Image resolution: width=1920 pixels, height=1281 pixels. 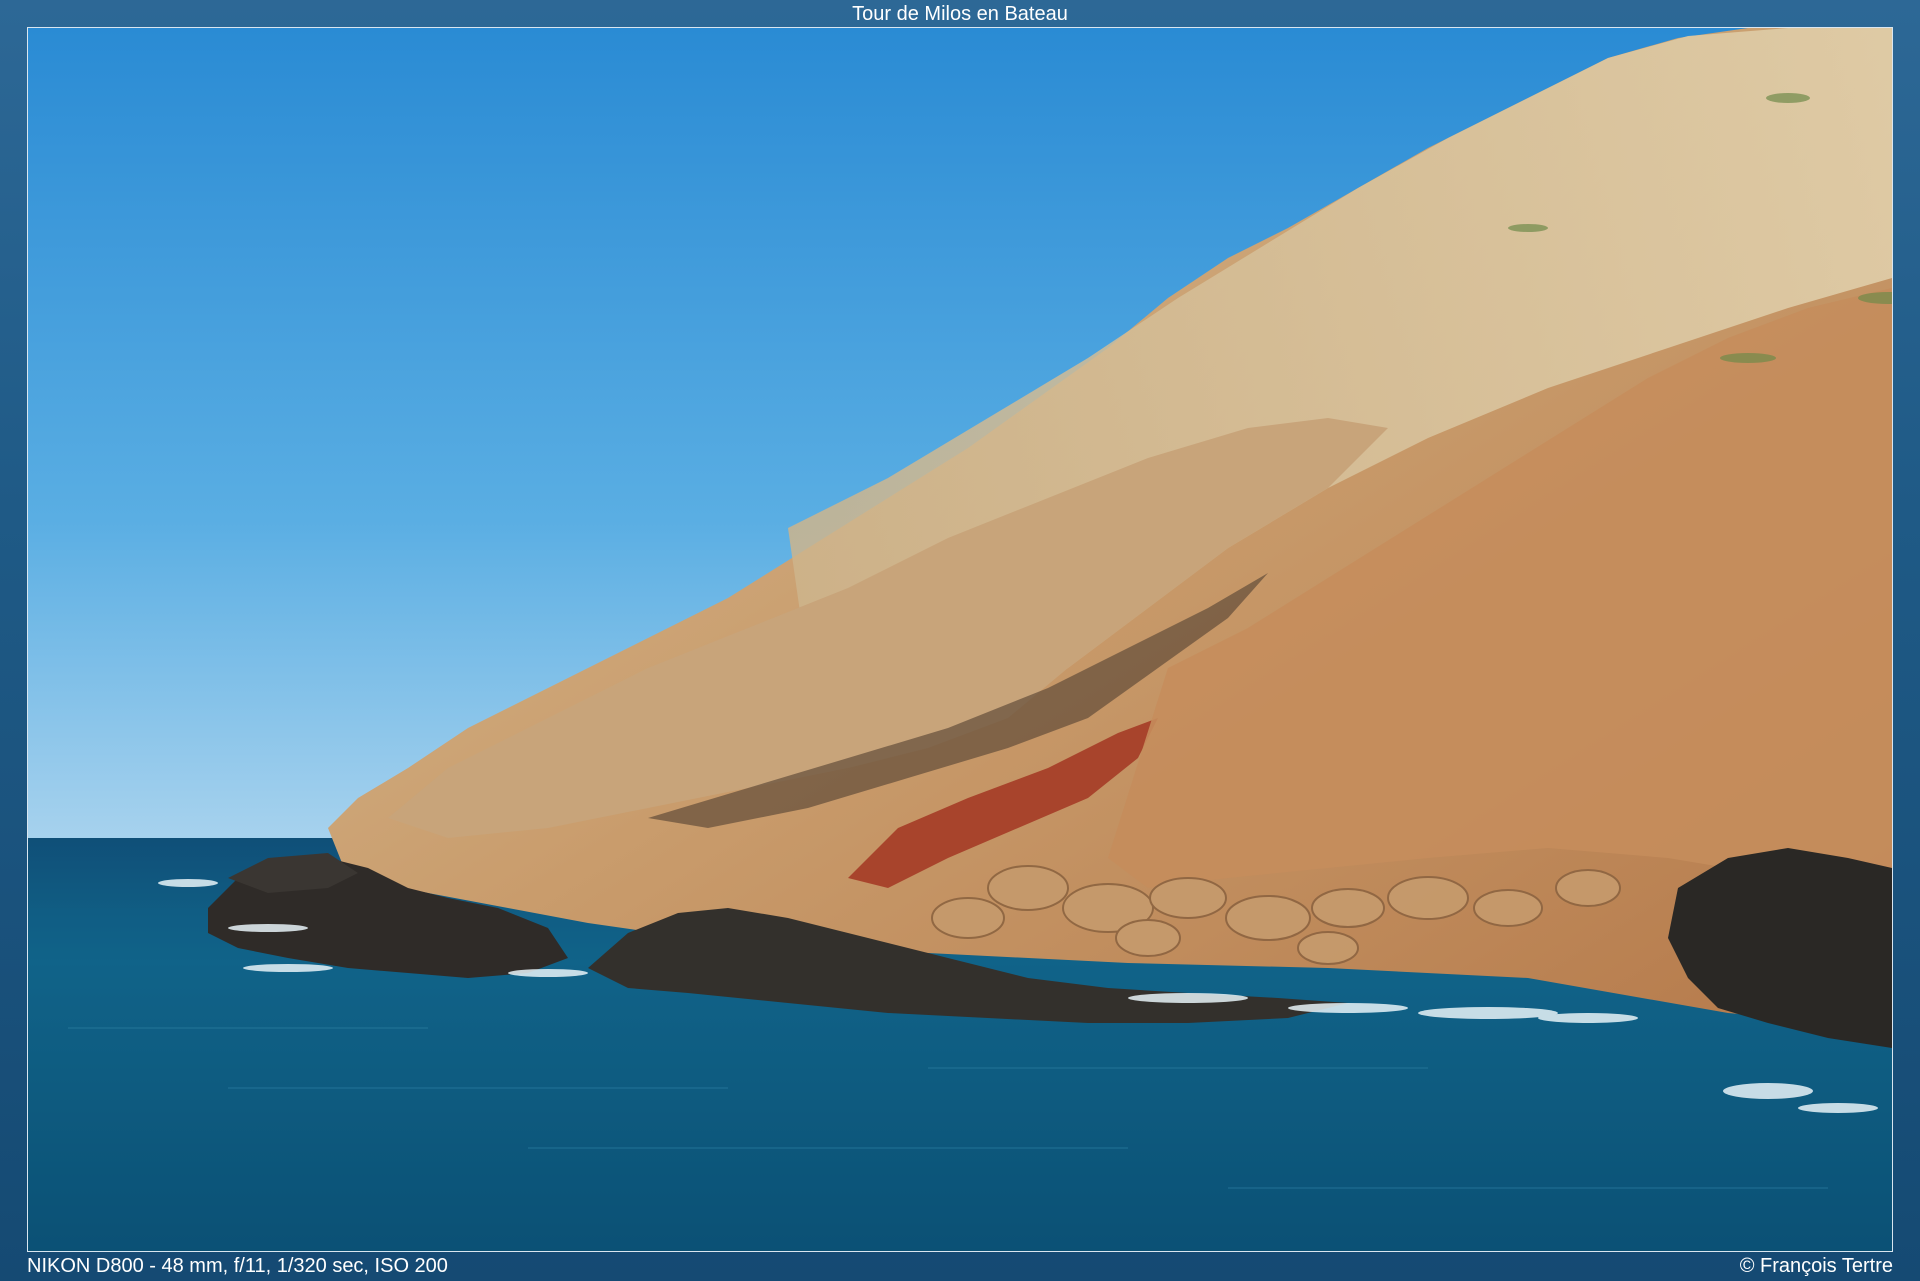 I want to click on copyright-notice: © François Tertre, so click(x=1816, y=1266).